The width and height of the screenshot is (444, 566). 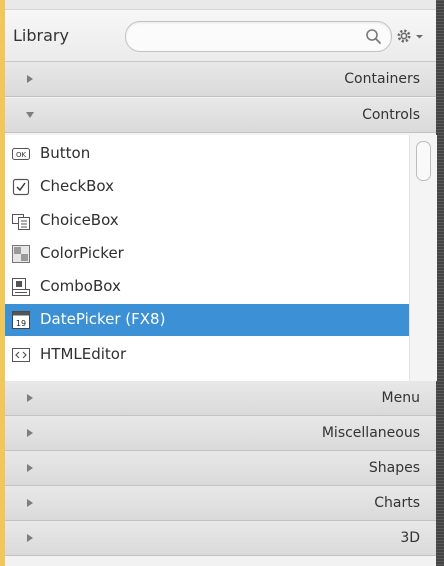 What do you see at coordinates (207, 320) in the screenshot?
I see `list-item-datepicker: 19 DatePicker (FX8)` at bounding box center [207, 320].